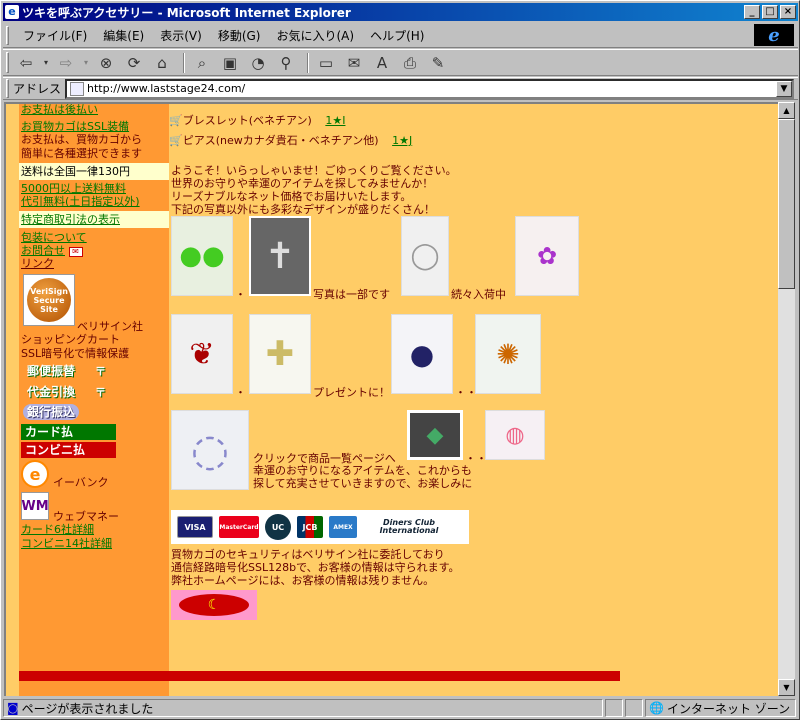 The width and height of the screenshot is (800, 720). What do you see at coordinates (210, 450) in the screenshot?
I see `product-photo-bracelet: ◌` at bounding box center [210, 450].